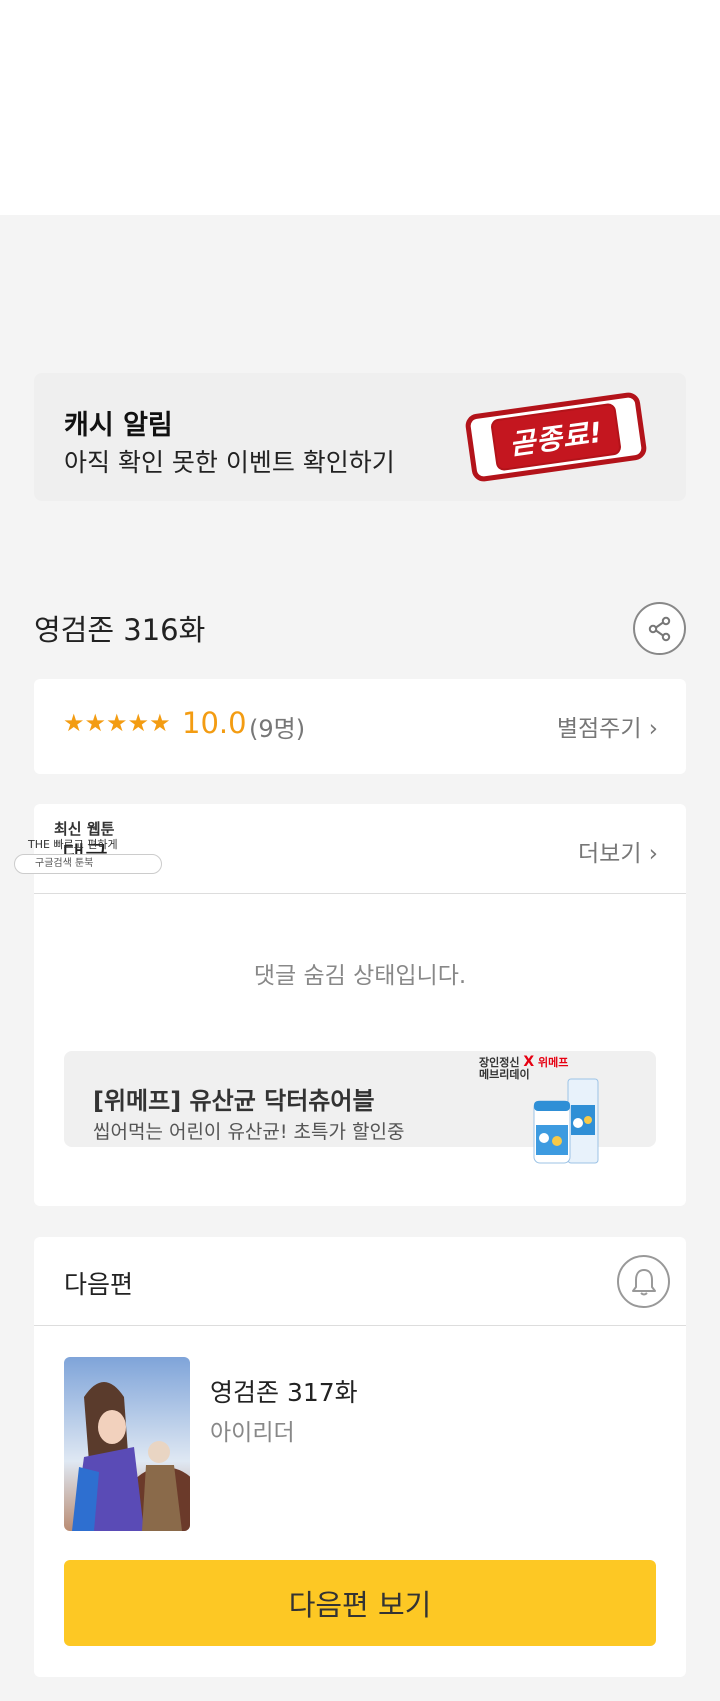  I want to click on episode-title: 영검존 316화, so click(120, 630).